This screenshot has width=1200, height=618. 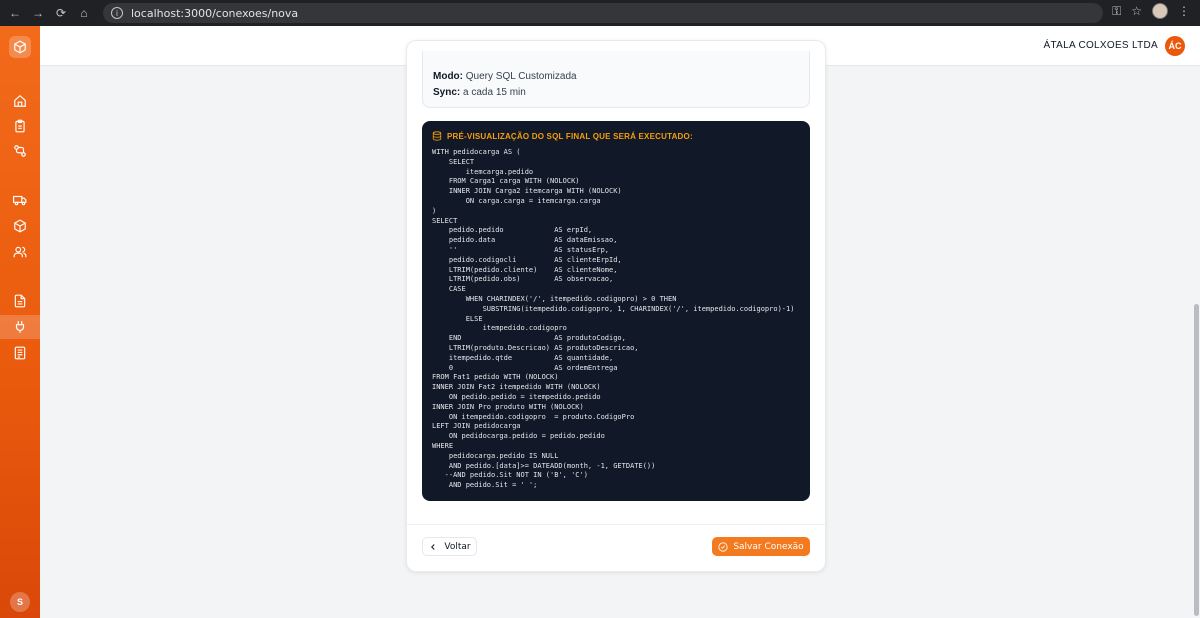 What do you see at coordinates (215, 13) in the screenshot?
I see `url-text: localhost:3000/conexoes/nova` at bounding box center [215, 13].